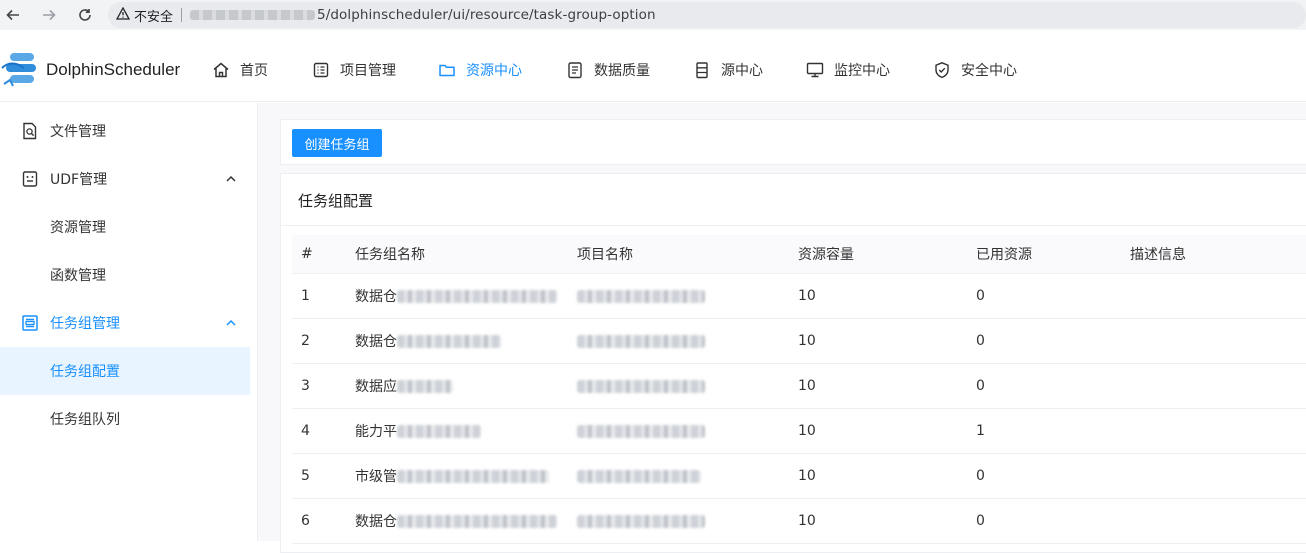 The width and height of the screenshot is (1306, 553). What do you see at coordinates (30, 323) in the screenshot?
I see `task-group-icon` at bounding box center [30, 323].